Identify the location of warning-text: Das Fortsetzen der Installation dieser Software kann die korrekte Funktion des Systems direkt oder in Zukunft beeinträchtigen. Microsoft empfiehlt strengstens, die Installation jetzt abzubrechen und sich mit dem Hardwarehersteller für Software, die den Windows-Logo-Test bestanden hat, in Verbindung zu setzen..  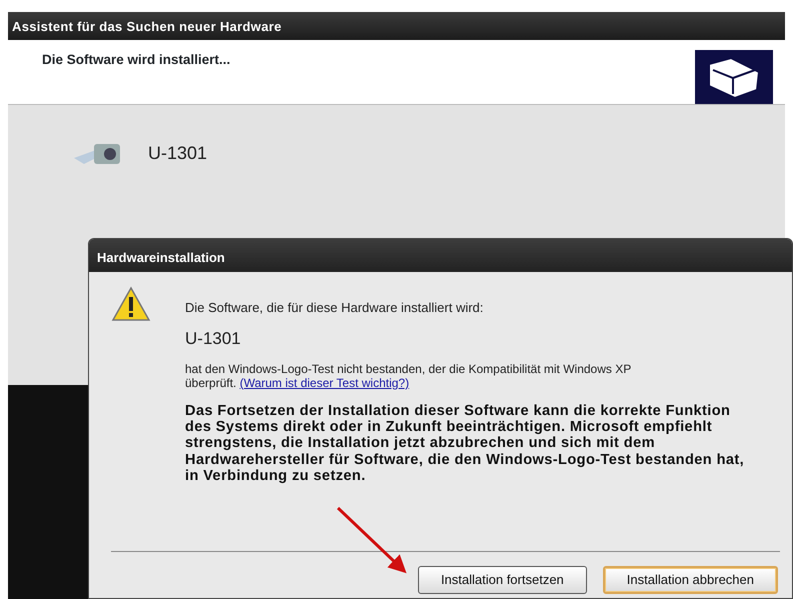
(465, 443).